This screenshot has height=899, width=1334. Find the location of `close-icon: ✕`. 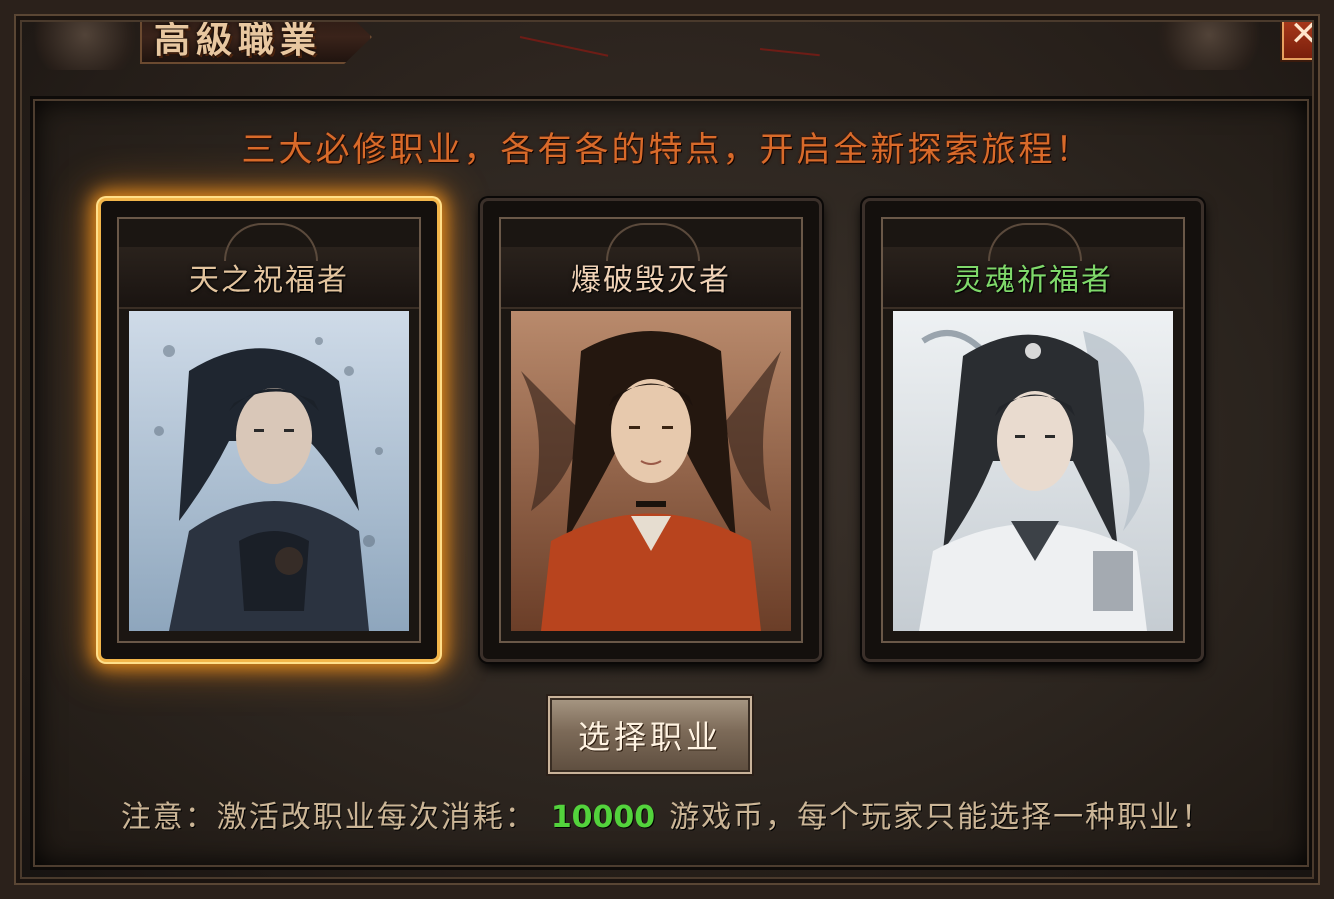

close-icon: ✕ is located at coordinates (1304, 34).